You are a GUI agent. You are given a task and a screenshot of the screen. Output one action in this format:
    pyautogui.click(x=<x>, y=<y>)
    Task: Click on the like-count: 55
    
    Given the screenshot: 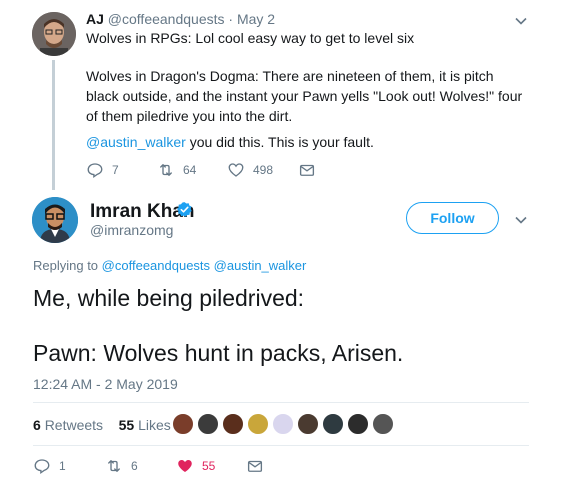 What is the action you would take?
    pyautogui.click(x=209, y=466)
    